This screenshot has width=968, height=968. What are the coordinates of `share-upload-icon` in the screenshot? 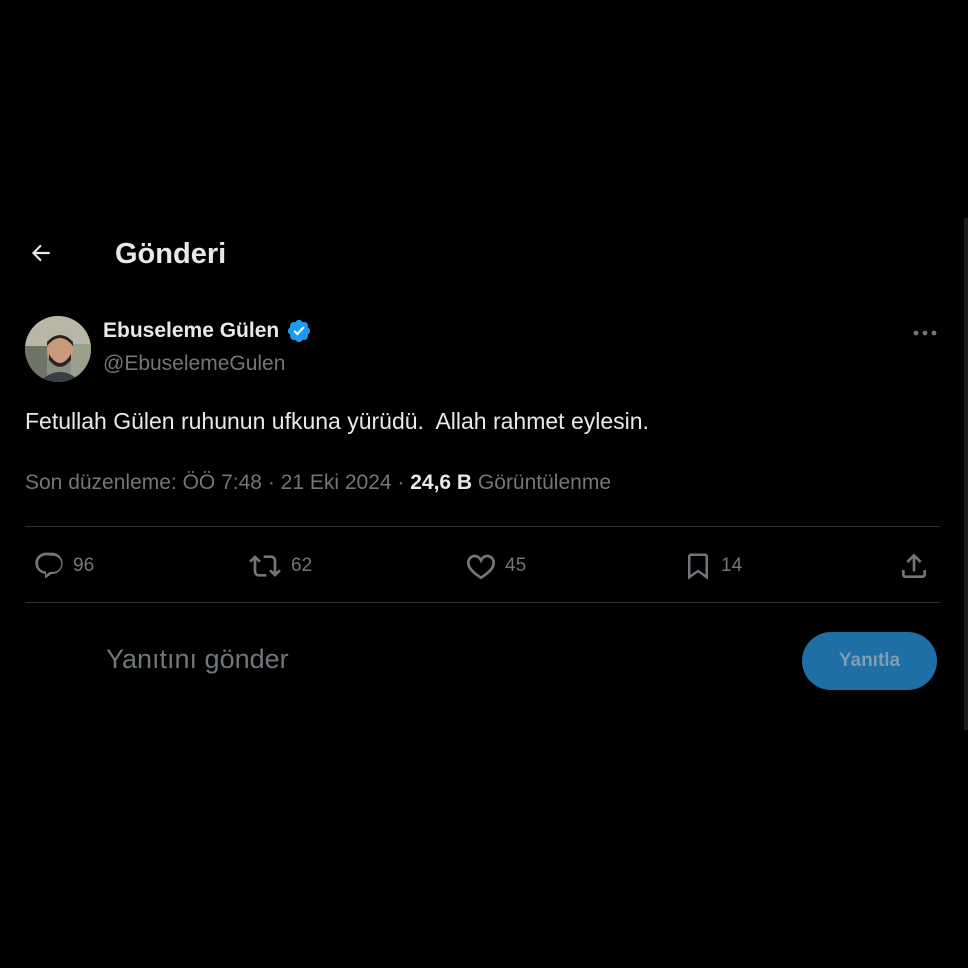 It's located at (914, 566).